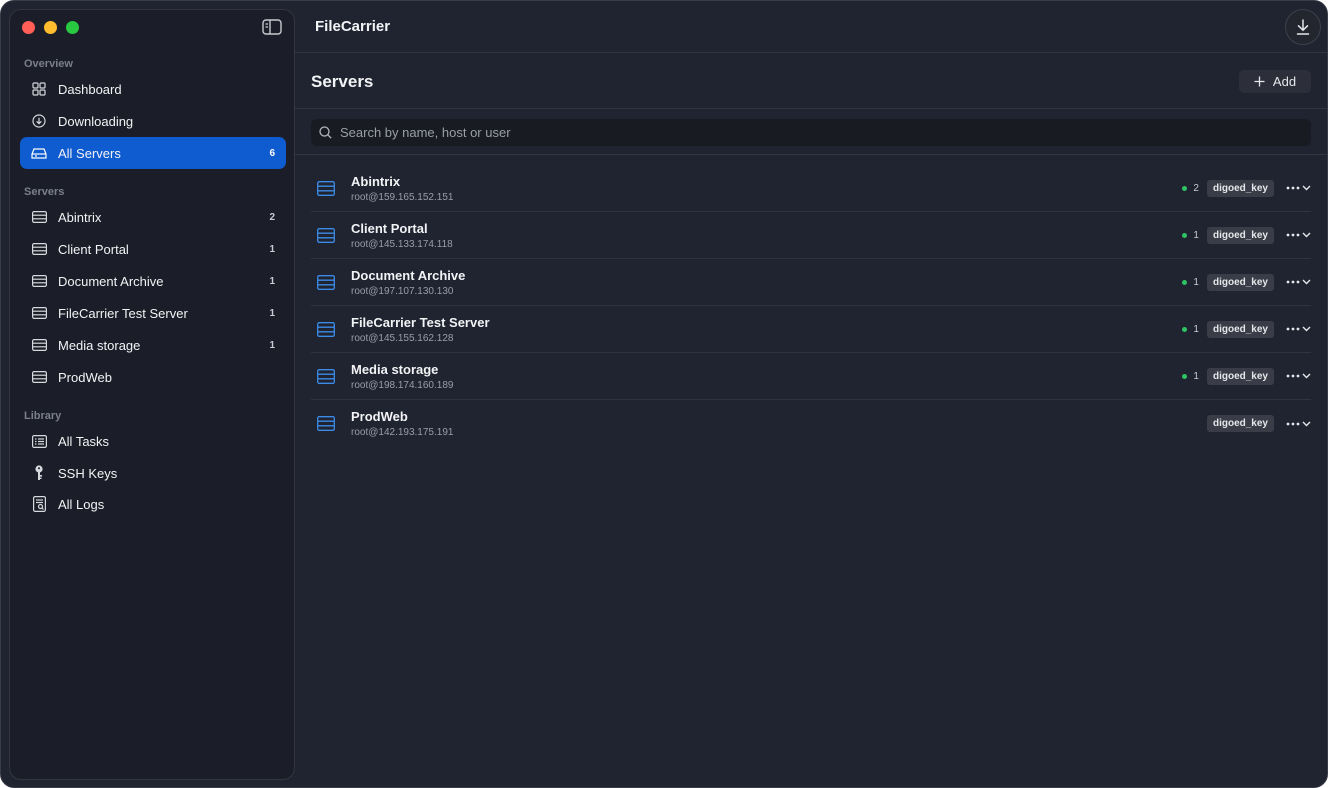 The width and height of the screenshot is (1328, 788). What do you see at coordinates (39, 504) in the screenshot?
I see `logs-icon` at bounding box center [39, 504].